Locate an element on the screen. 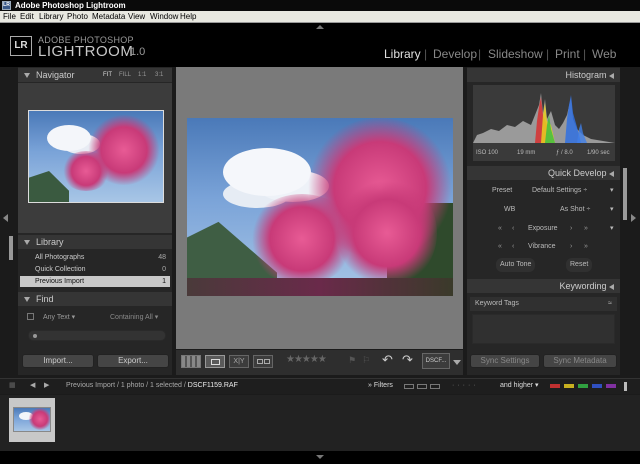  keyword-tags-collapse-icon: ≈ is located at coordinates (610, 304).